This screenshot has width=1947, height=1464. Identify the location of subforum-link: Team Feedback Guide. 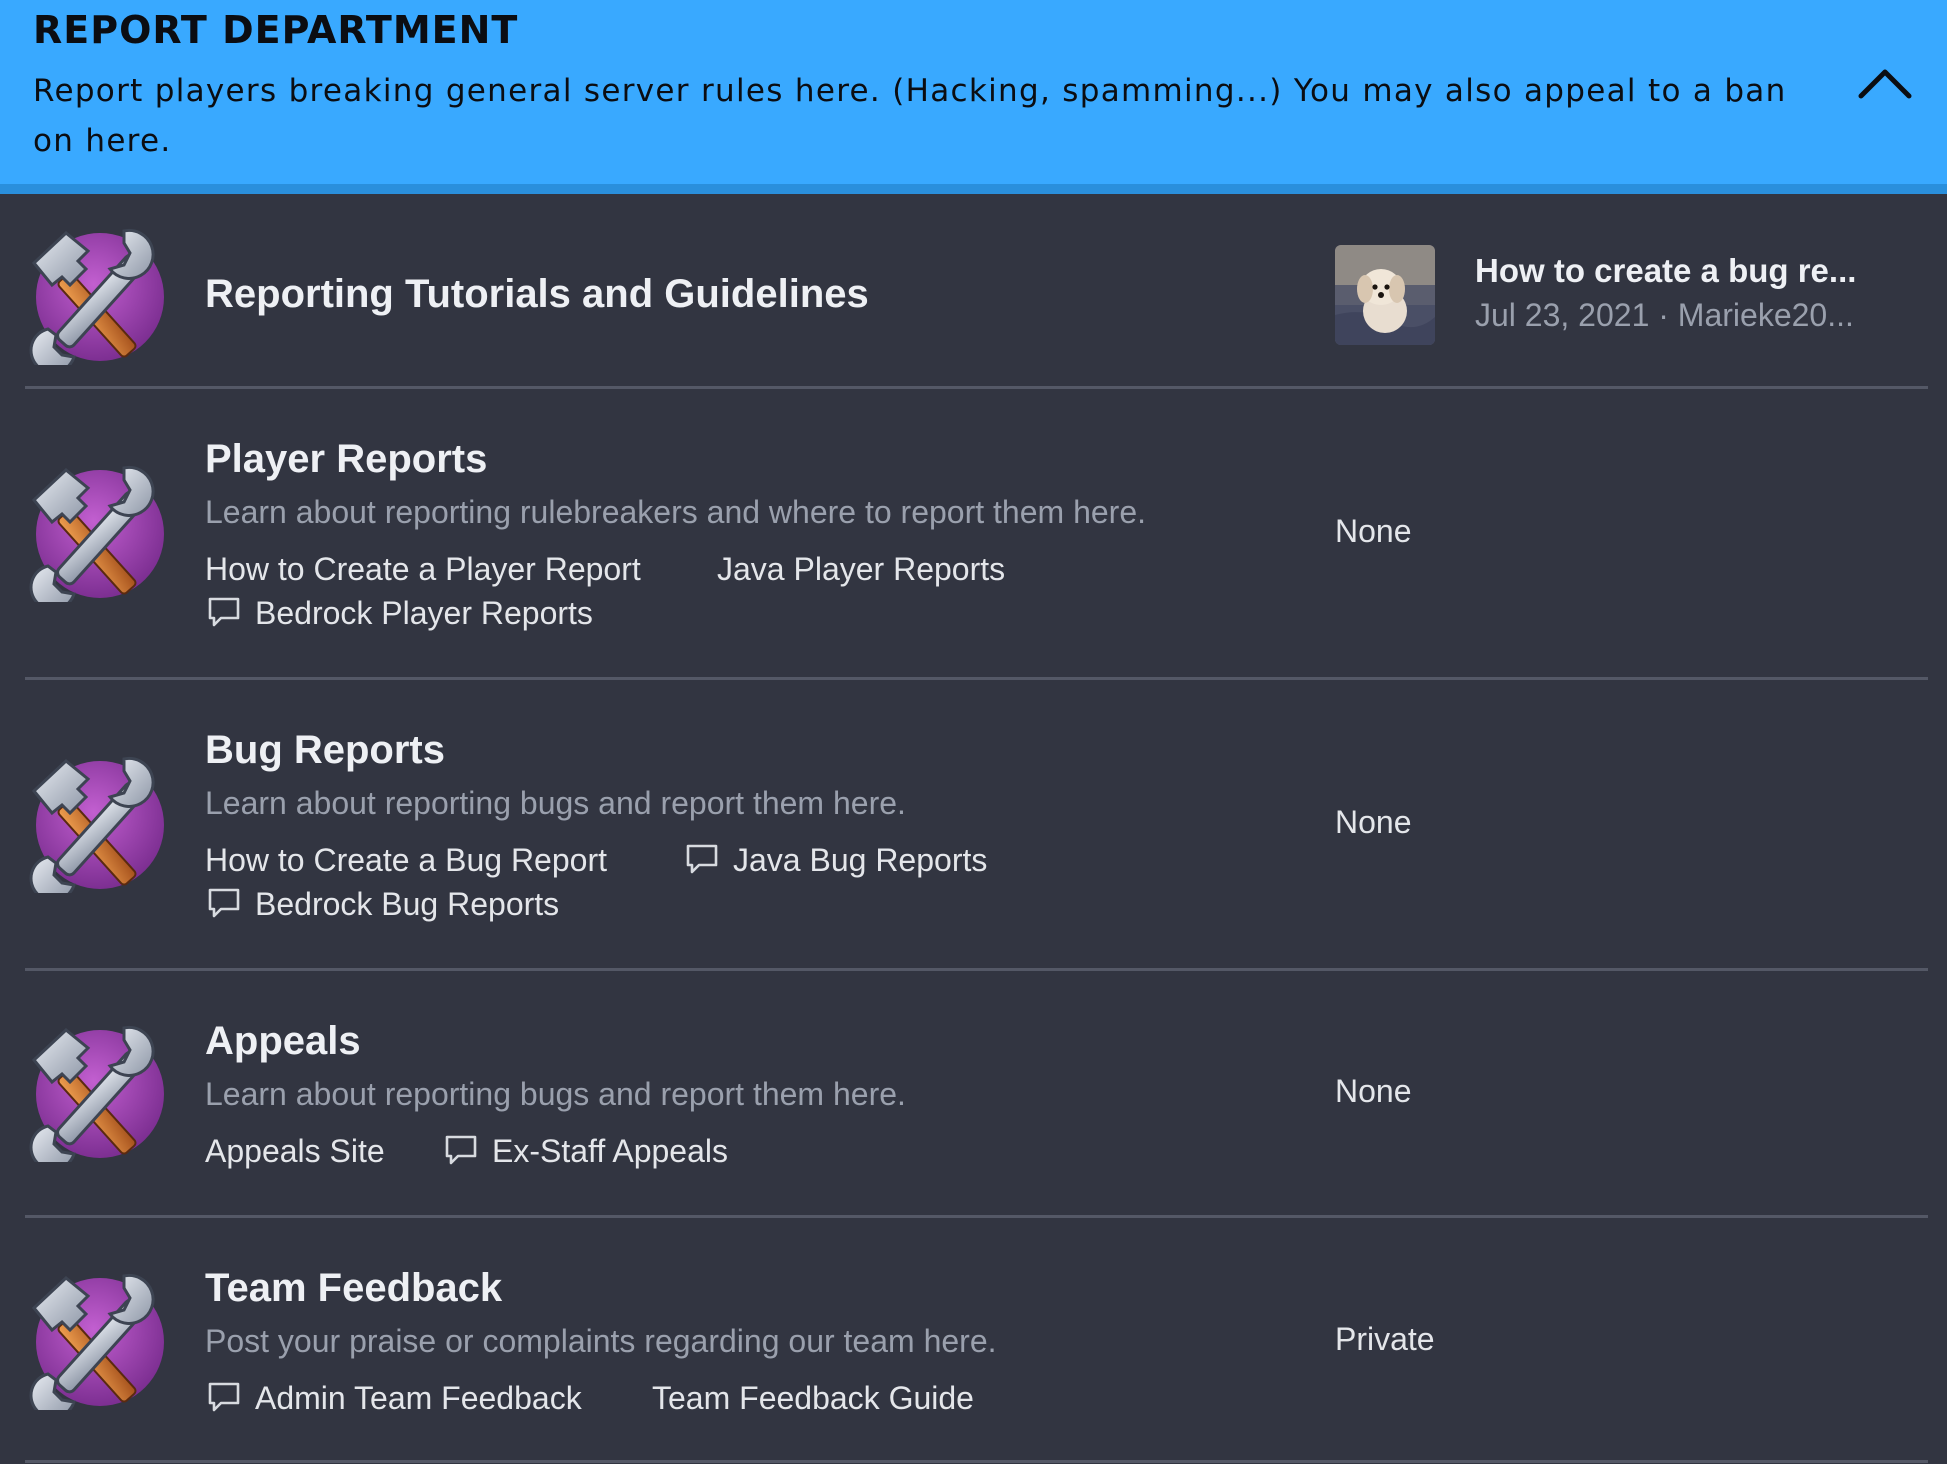
(813, 1398).